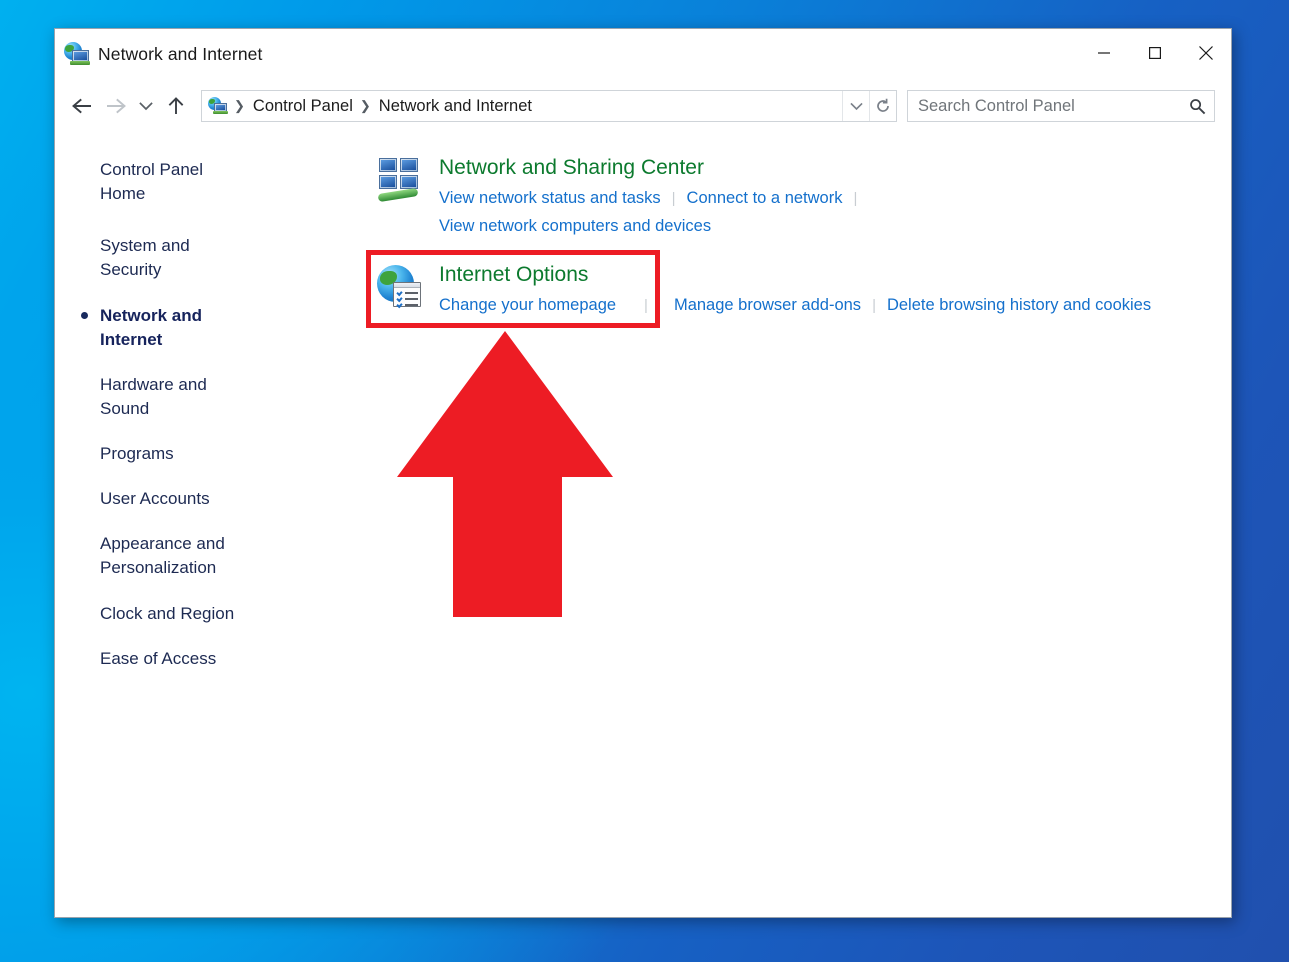  What do you see at coordinates (455, 106) in the screenshot?
I see `breadcrumb-item-network-and-internet: Network and Internet` at bounding box center [455, 106].